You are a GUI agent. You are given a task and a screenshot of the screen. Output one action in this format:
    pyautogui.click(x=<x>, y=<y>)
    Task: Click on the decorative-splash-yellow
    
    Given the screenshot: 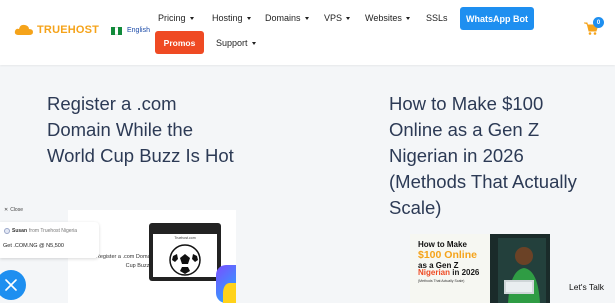 What is the action you would take?
    pyautogui.click(x=229, y=293)
    